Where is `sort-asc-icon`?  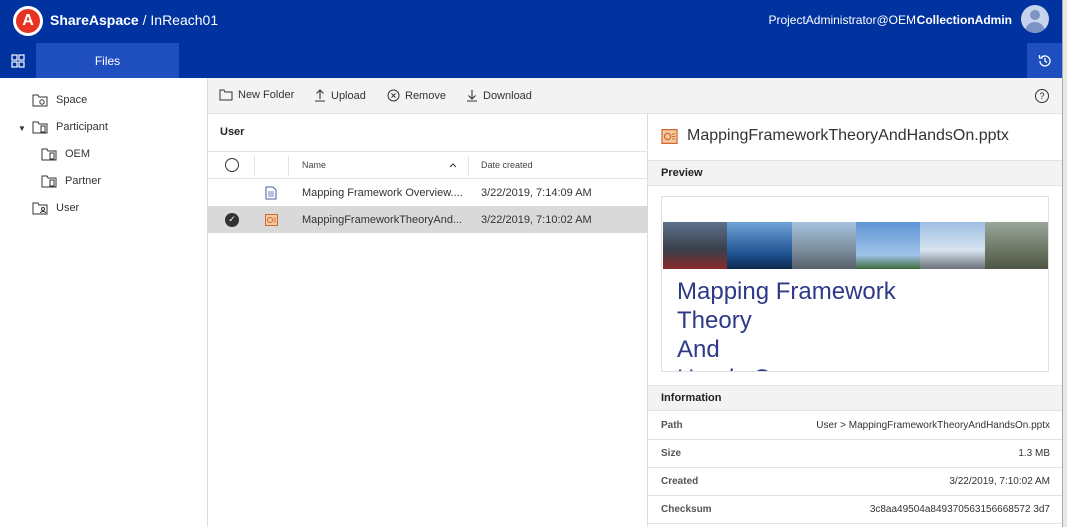 sort-asc-icon is located at coordinates (453, 165).